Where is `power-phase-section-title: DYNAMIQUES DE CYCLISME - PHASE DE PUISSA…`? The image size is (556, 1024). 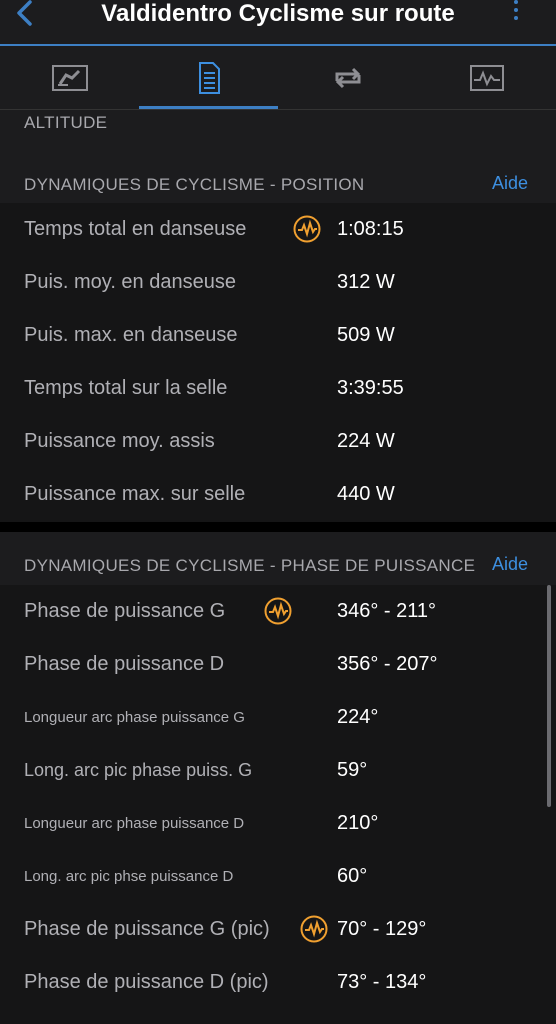
power-phase-section-title: DYNAMIQUES DE CYCLISME - PHASE DE PUISSA… is located at coordinates (250, 565).